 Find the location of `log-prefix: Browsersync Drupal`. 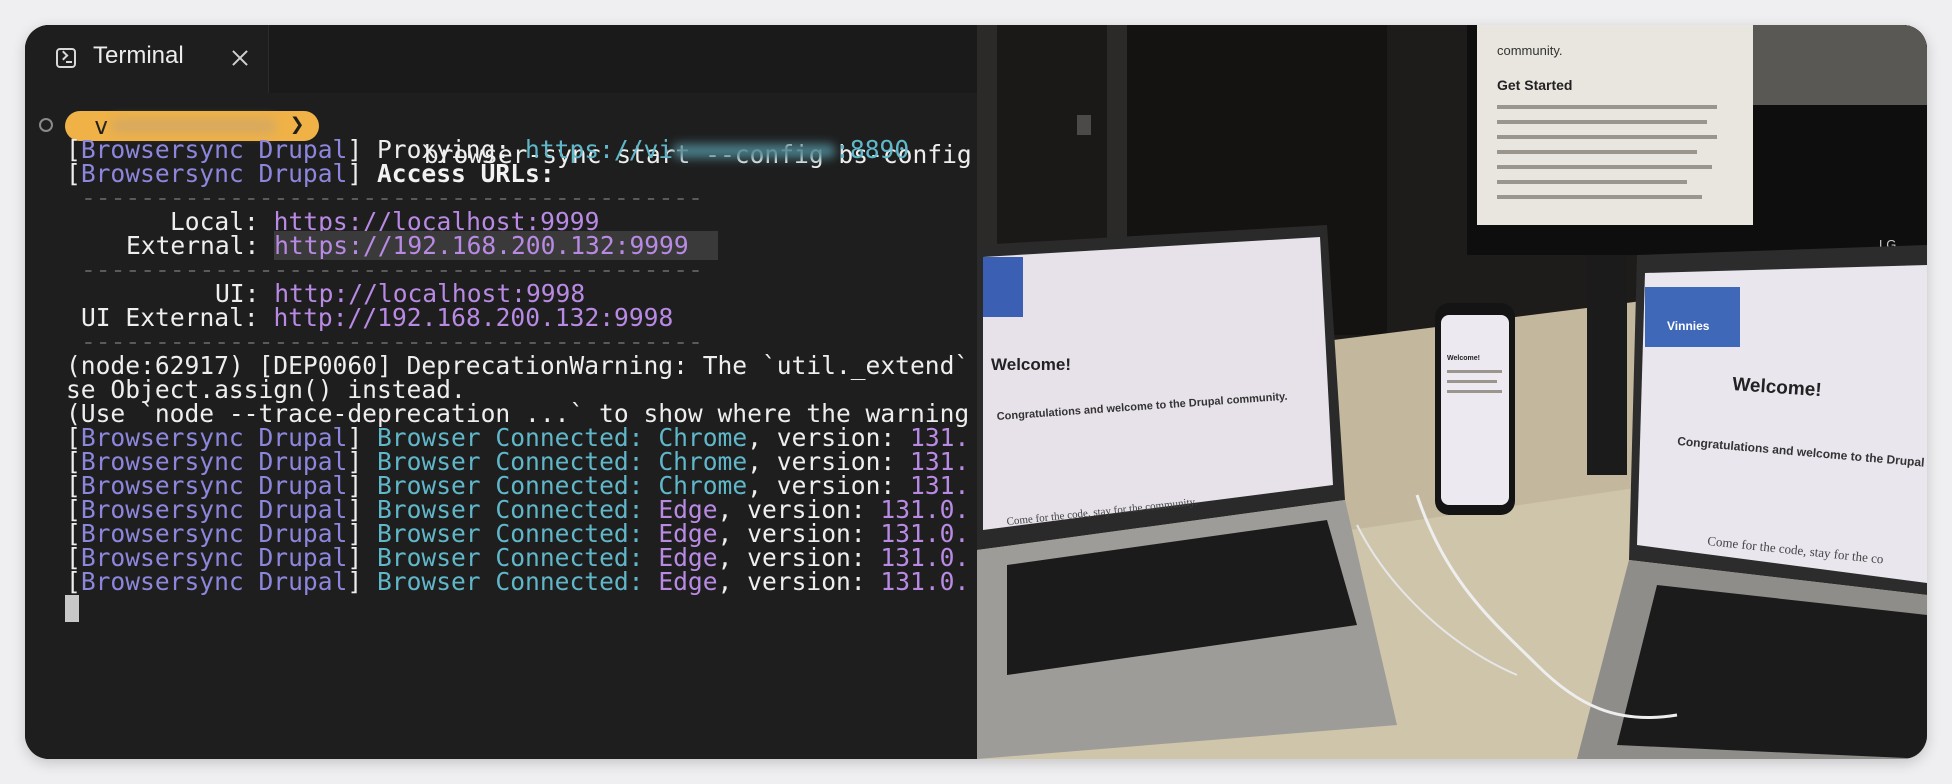

log-prefix: Browsersync Drupal is located at coordinates (214, 581).